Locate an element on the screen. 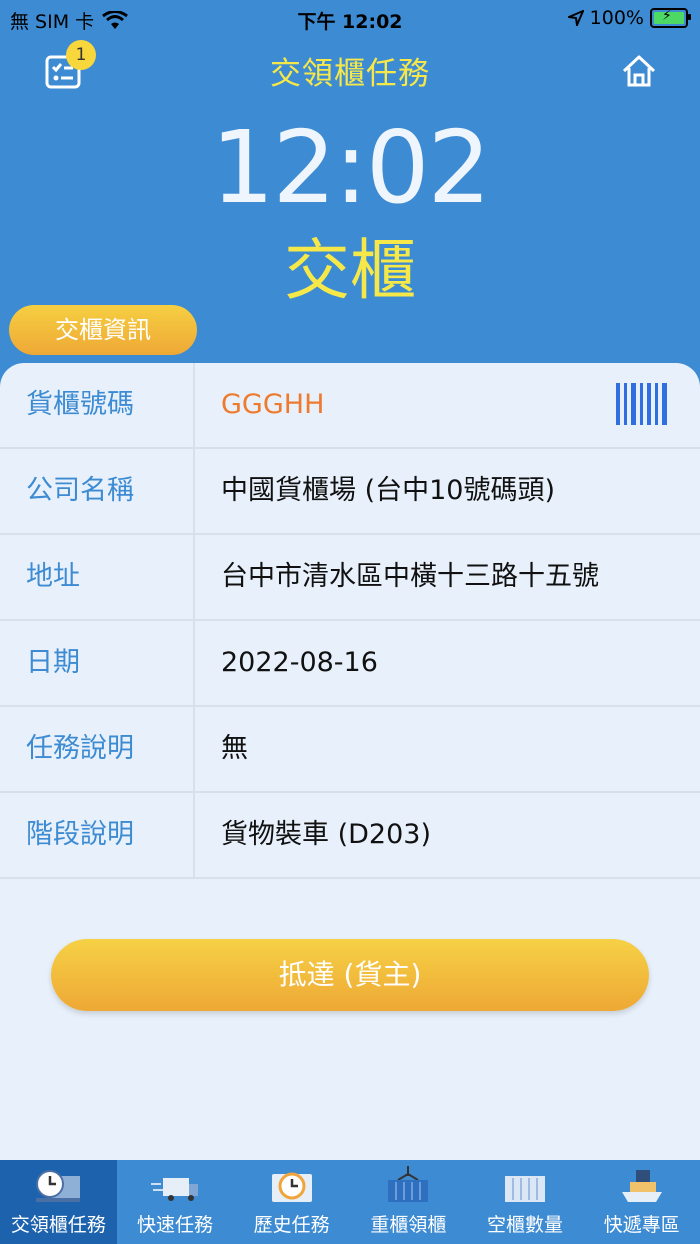 The height and width of the screenshot is (1244, 700). info-row-company: 公司名稱 中國貨櫃場 (台中10號碼頭) is located at coordinates (350, 492).